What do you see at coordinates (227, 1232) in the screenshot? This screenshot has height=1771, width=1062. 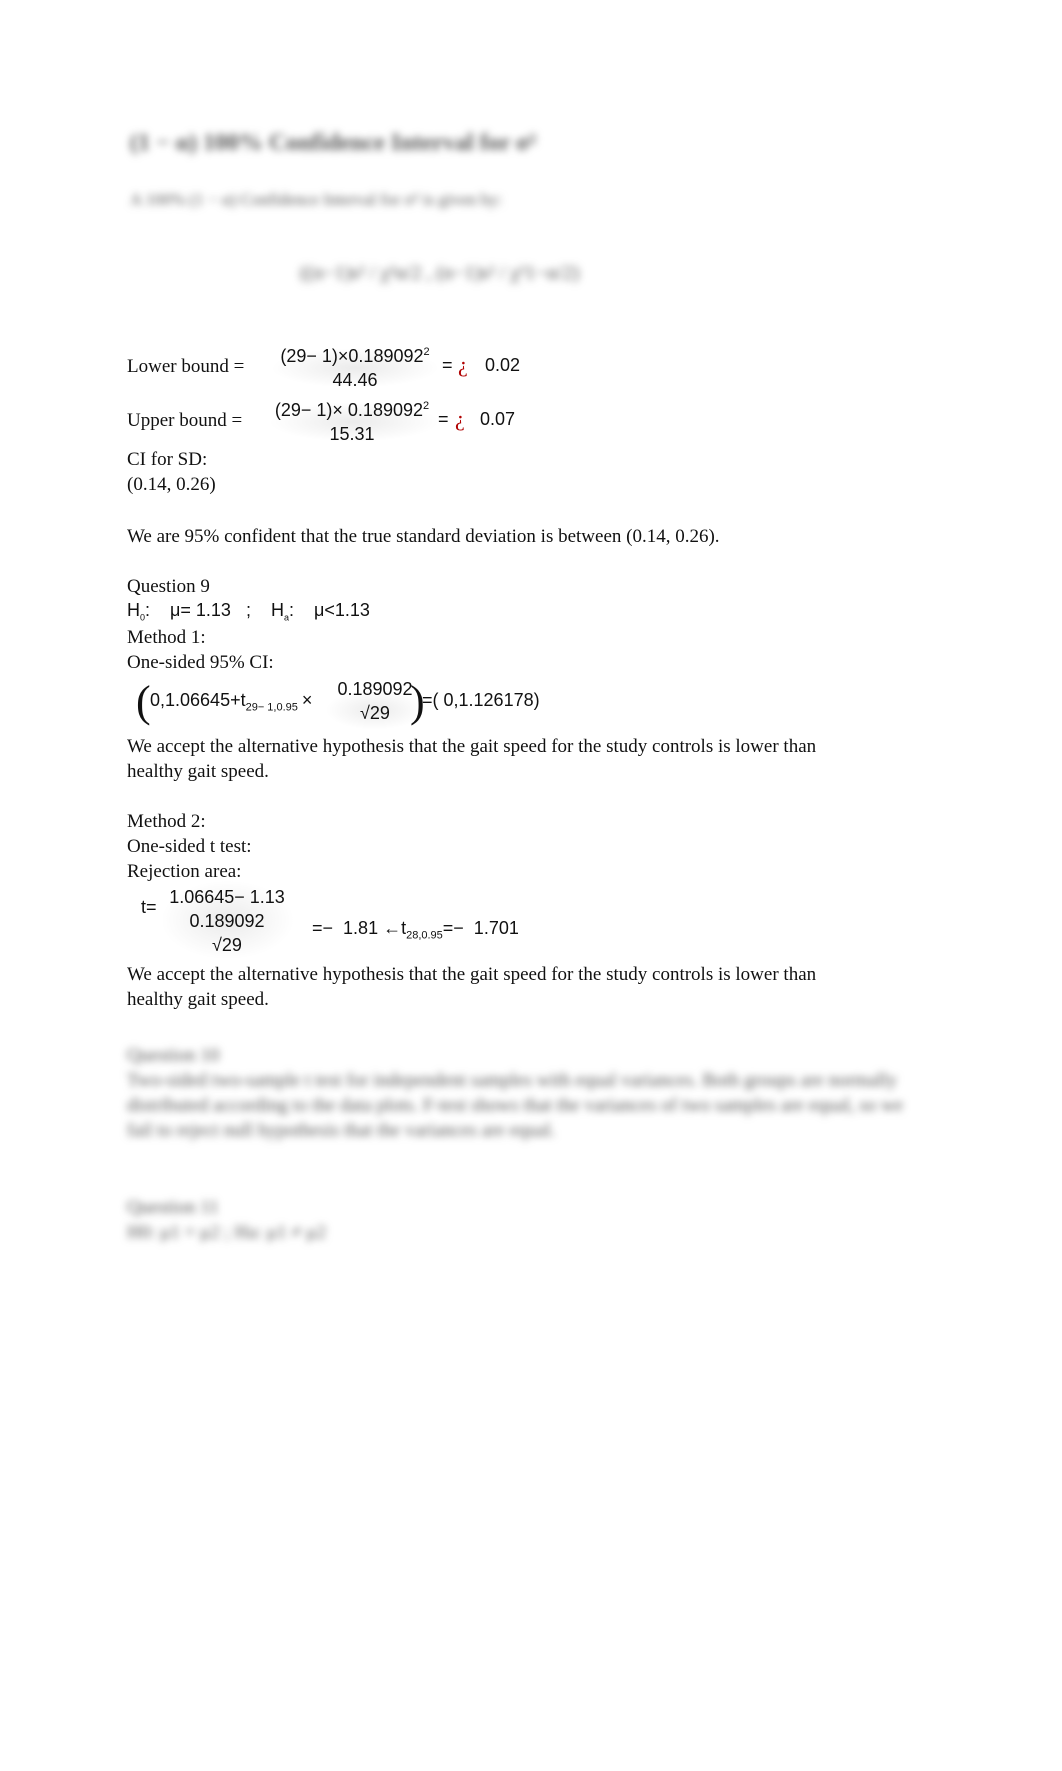 I see `blurred-question-11-hypotheses: H0: μ1 = μ2 ; Ha: μ1 ≠ μ2` at bounding box center [227, 1232].